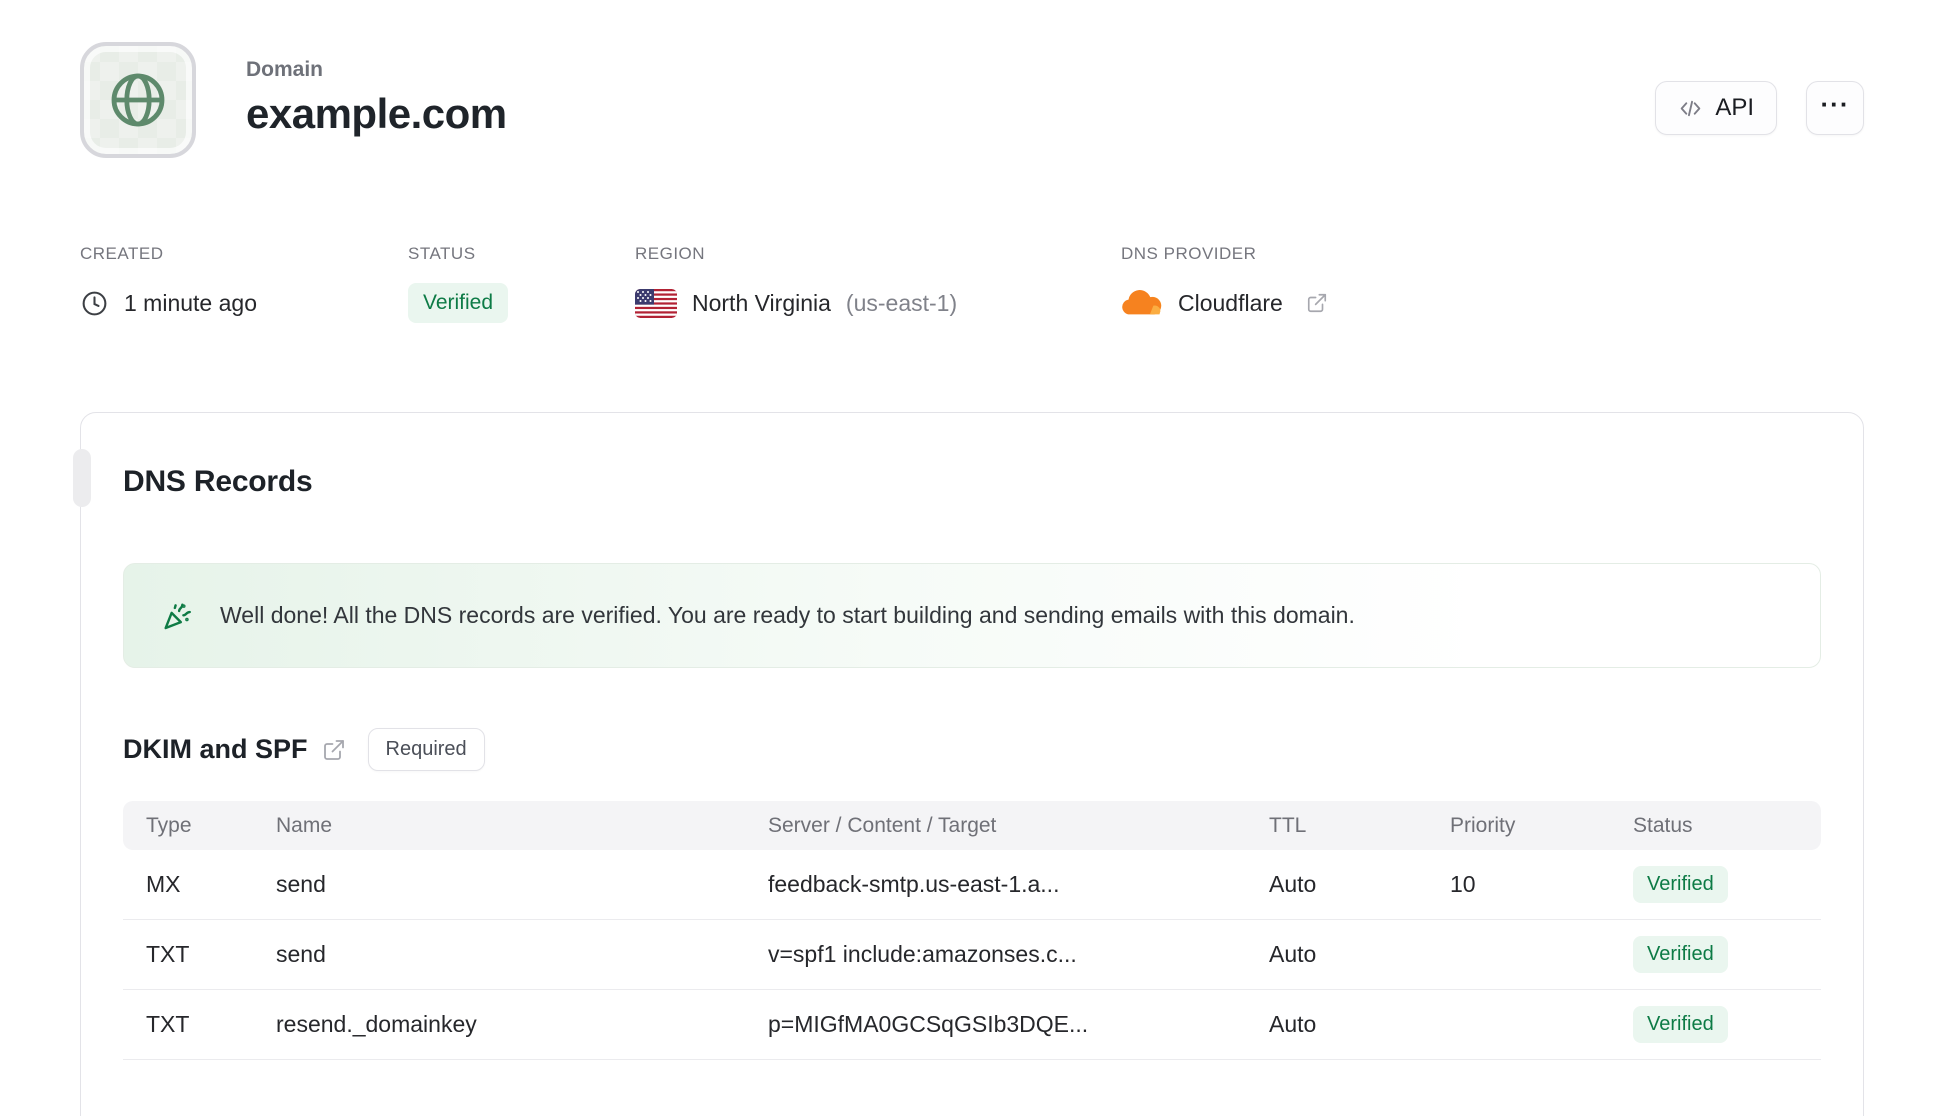 The height and width of the screenshot is (1116, 1944). I want to click on required-badge: Required, so click(426, 749).